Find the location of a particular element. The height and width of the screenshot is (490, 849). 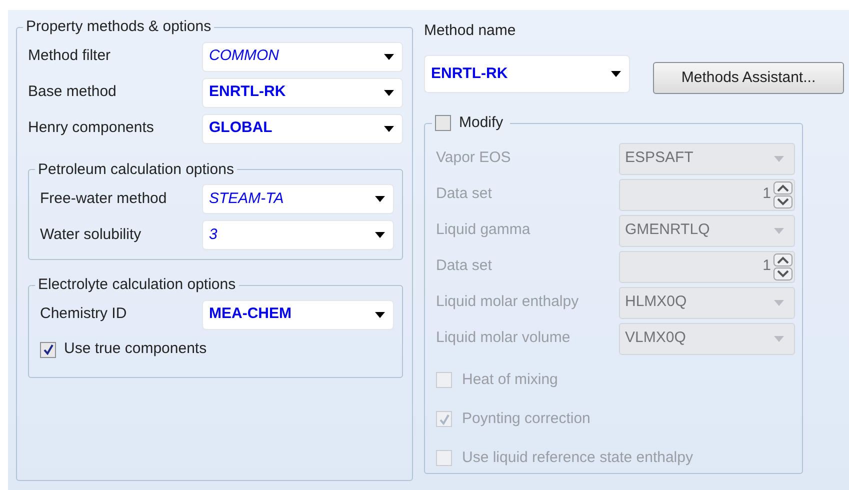

dropdown: 3 is located at coordinates (298, 235).